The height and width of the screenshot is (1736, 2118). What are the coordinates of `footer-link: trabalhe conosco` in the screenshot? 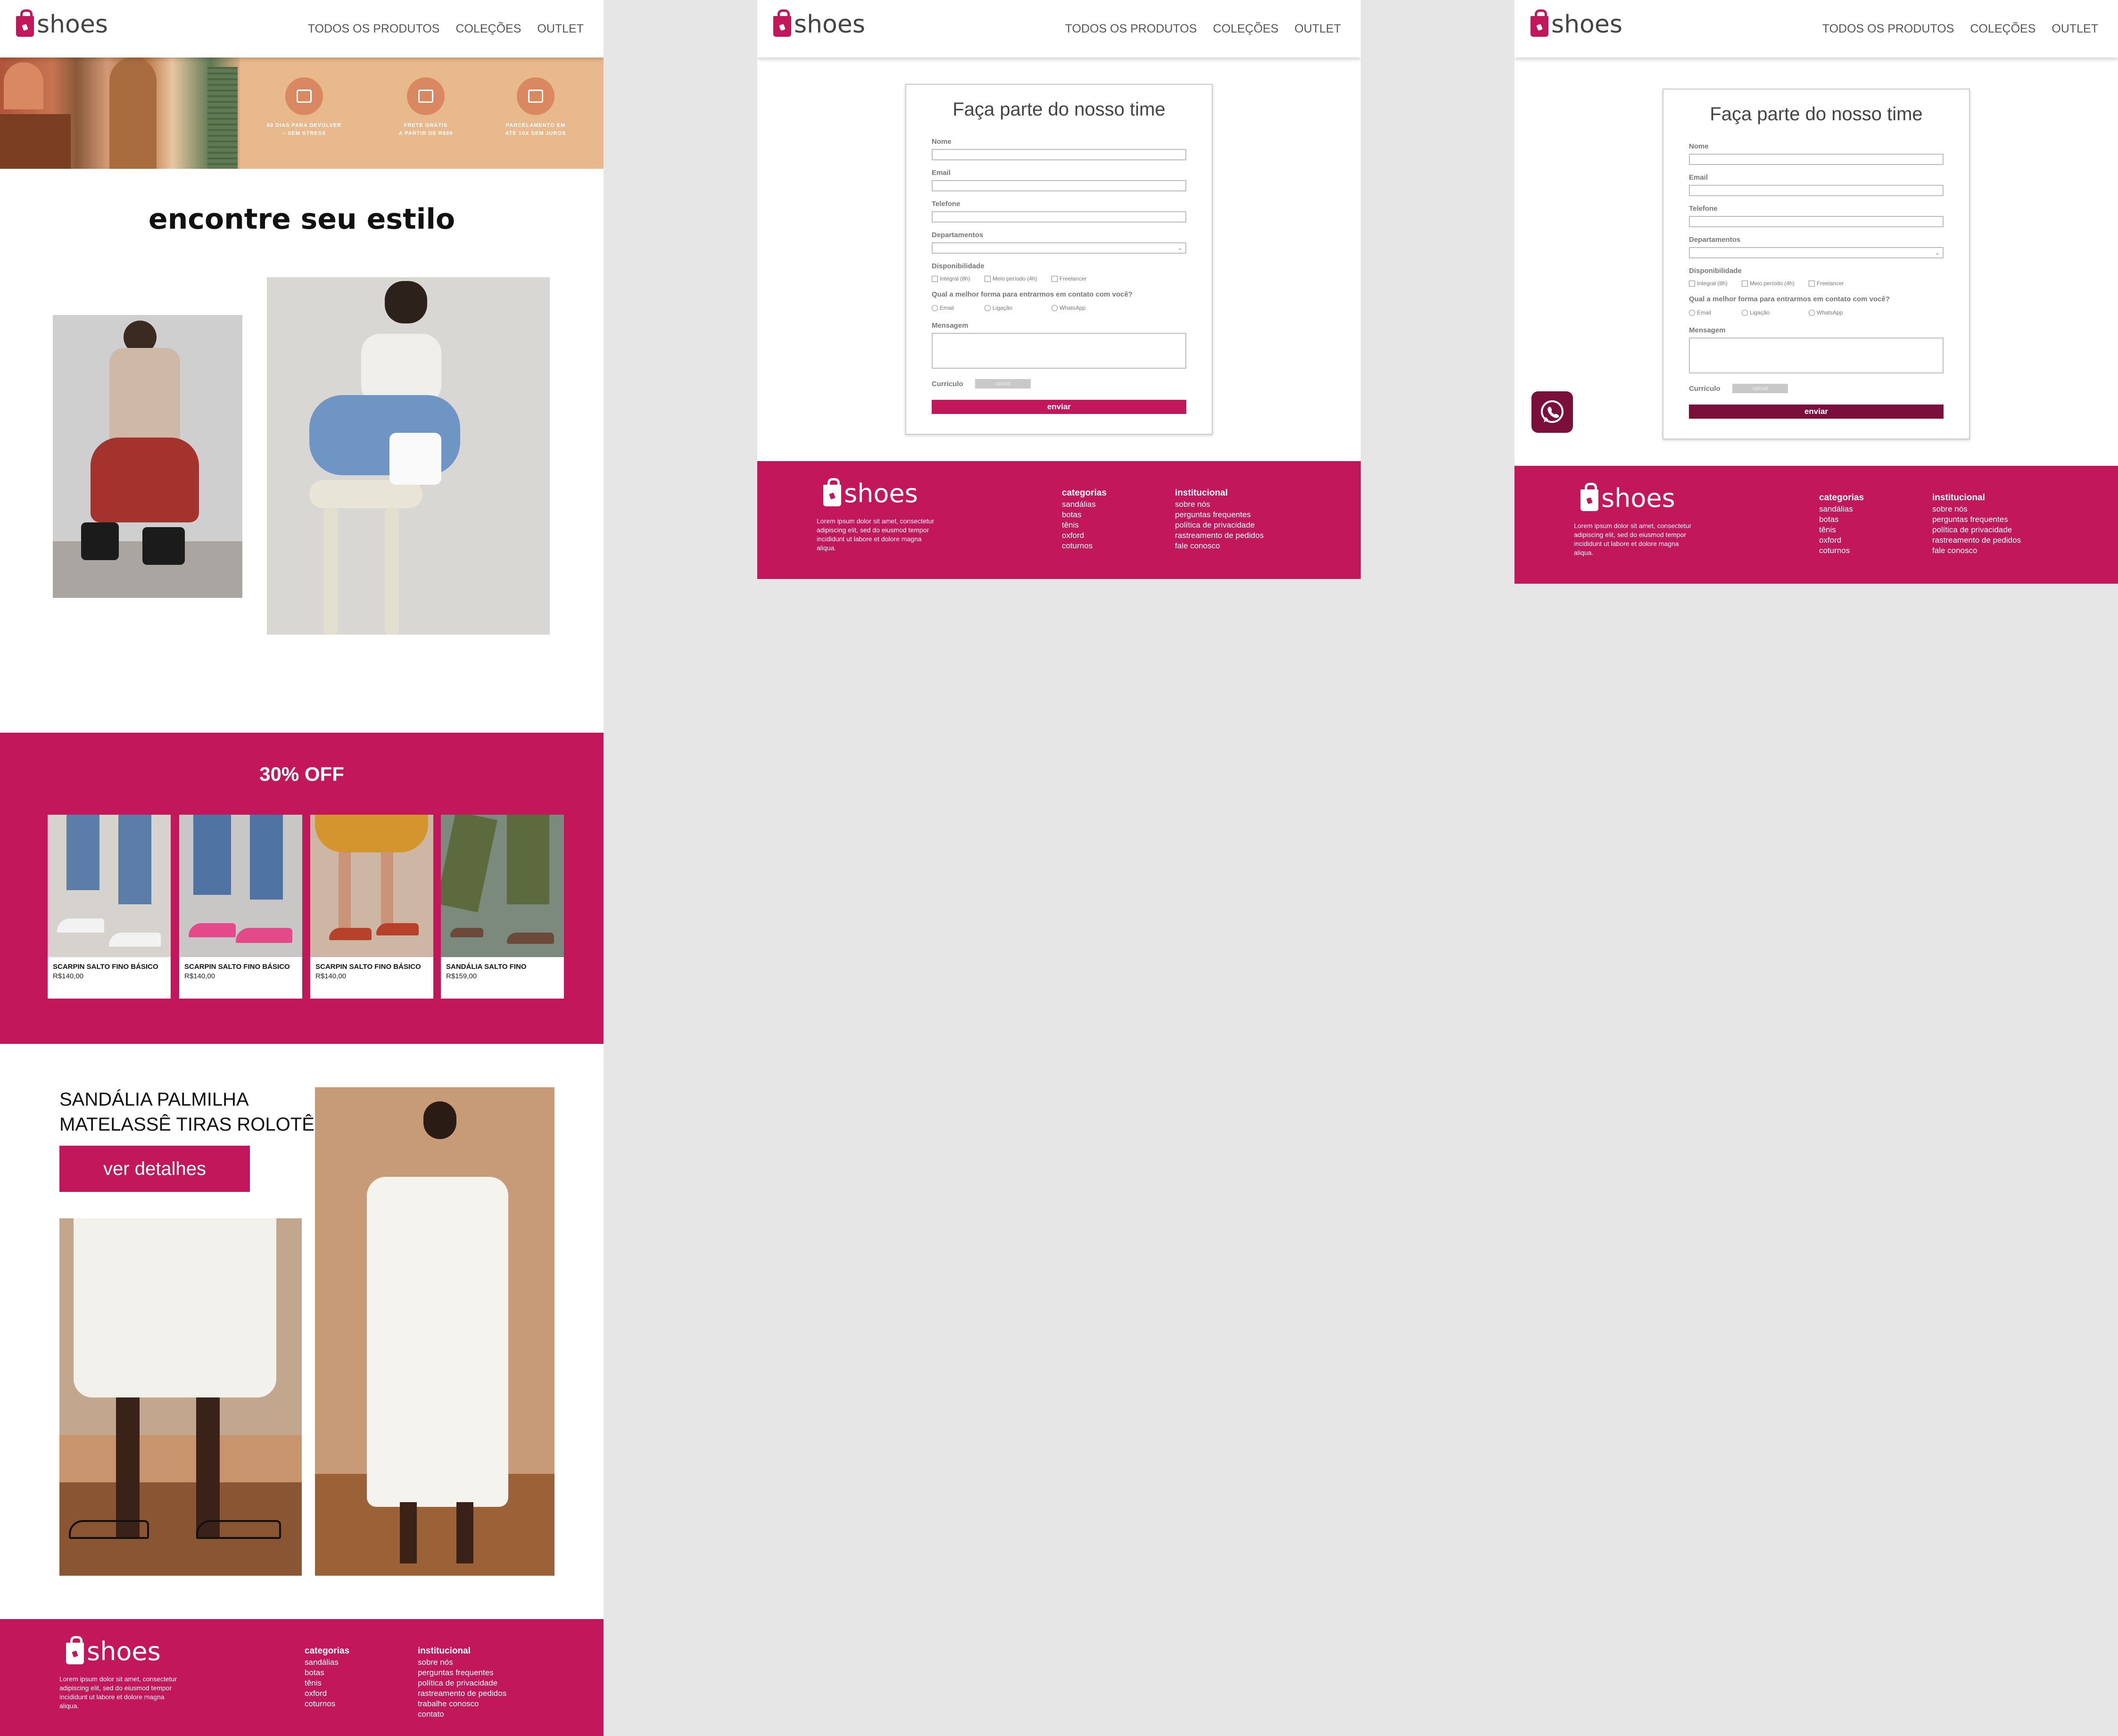 It's located at (462, 1704).